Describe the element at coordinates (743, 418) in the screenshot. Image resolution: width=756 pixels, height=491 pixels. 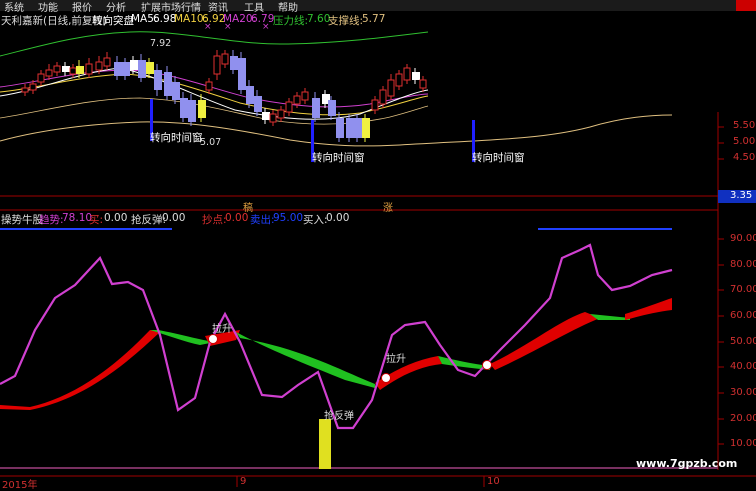
I see `lower-axis-label: 20.00` at that location.